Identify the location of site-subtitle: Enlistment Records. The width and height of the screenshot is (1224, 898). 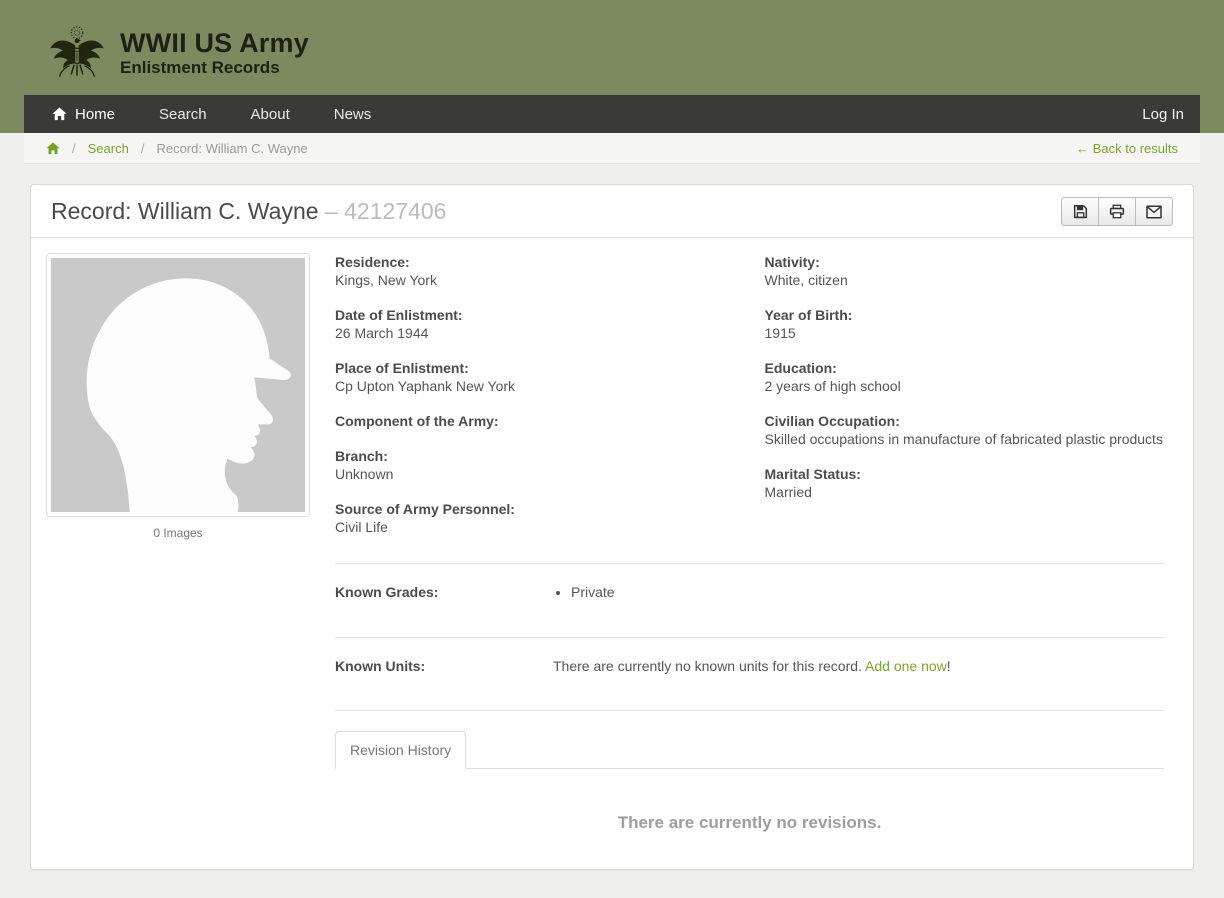
(200, 67).